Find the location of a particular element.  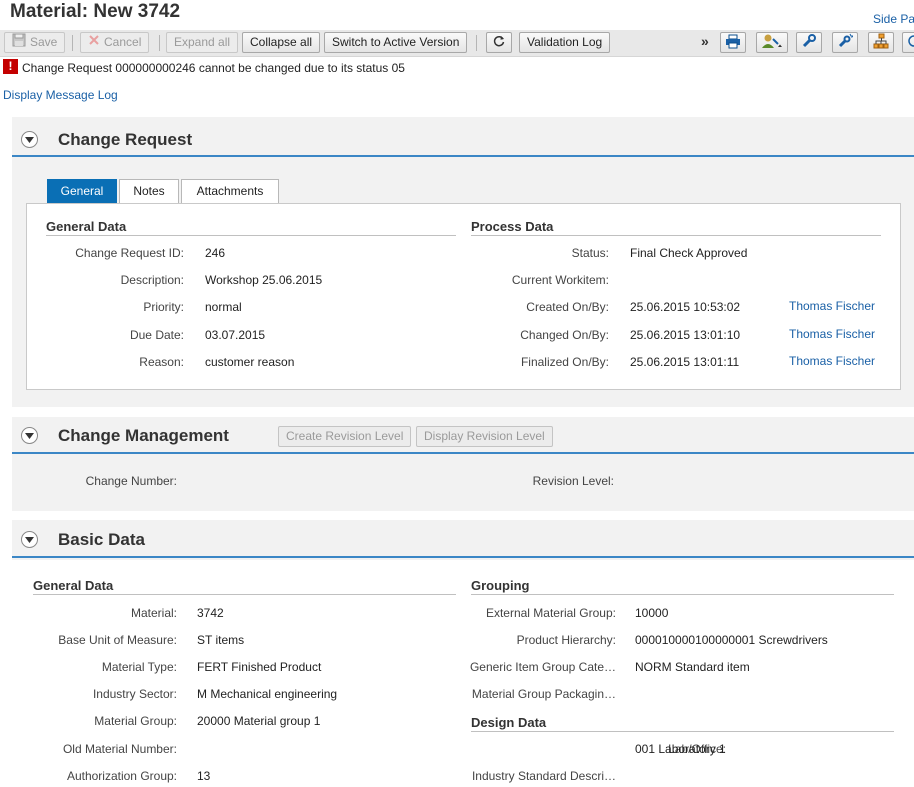

status-label: Status: is located at coordinates (590, 253).